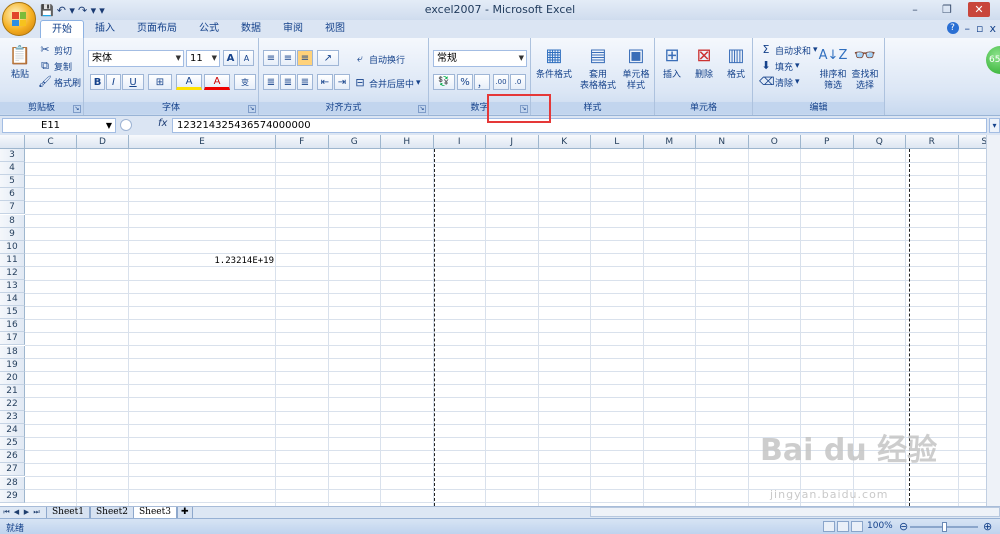  I want to click on cell-styles-button: ▣ 单元格 样式, so click(636, 67).